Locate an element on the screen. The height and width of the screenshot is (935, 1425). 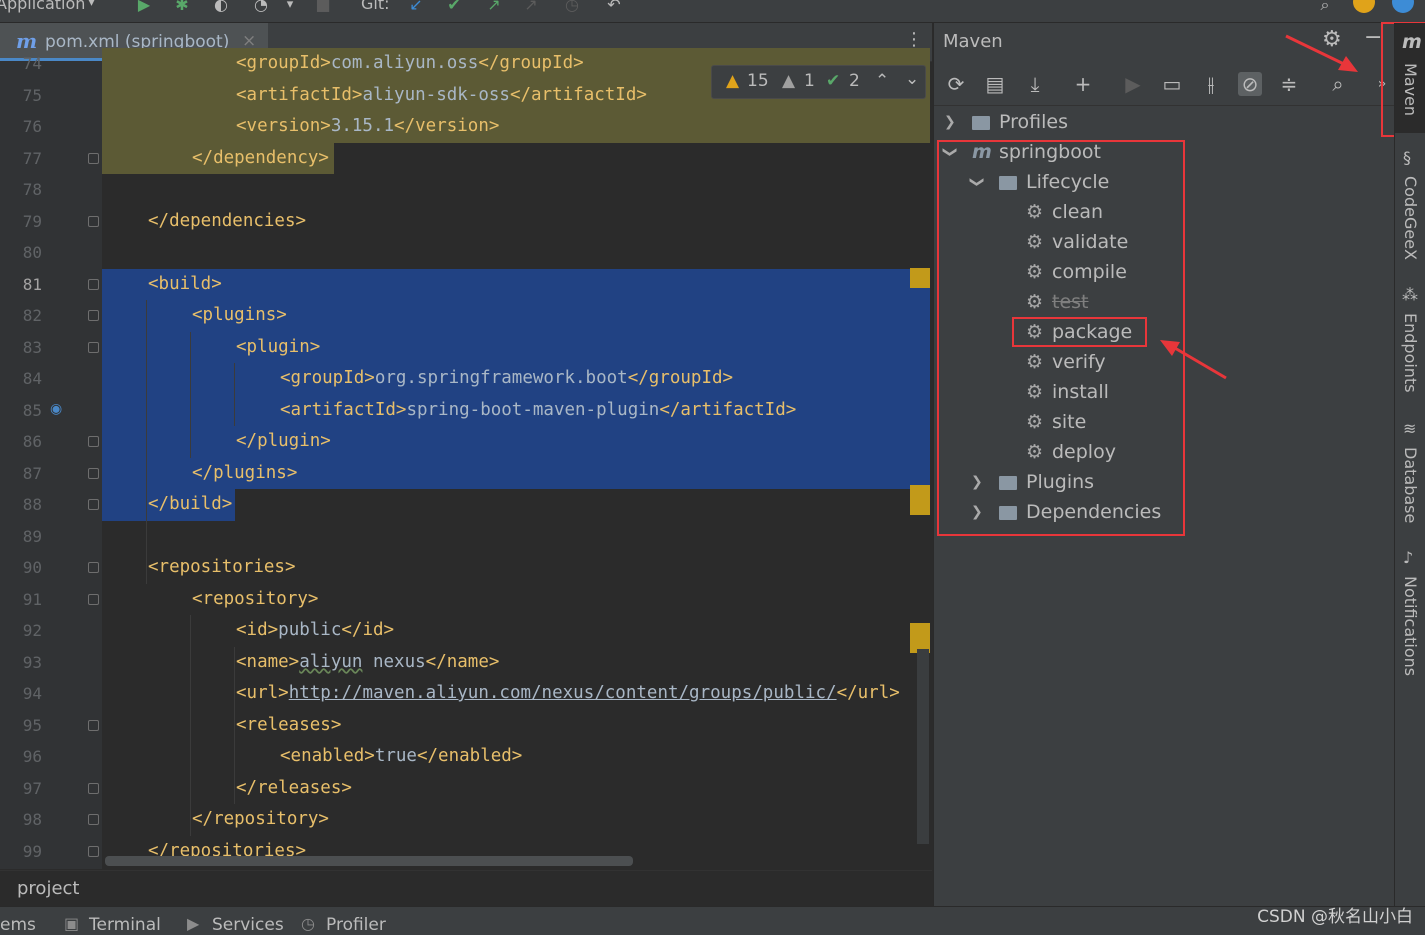
code-line: <plugins> is located at coordinates (239, 315).